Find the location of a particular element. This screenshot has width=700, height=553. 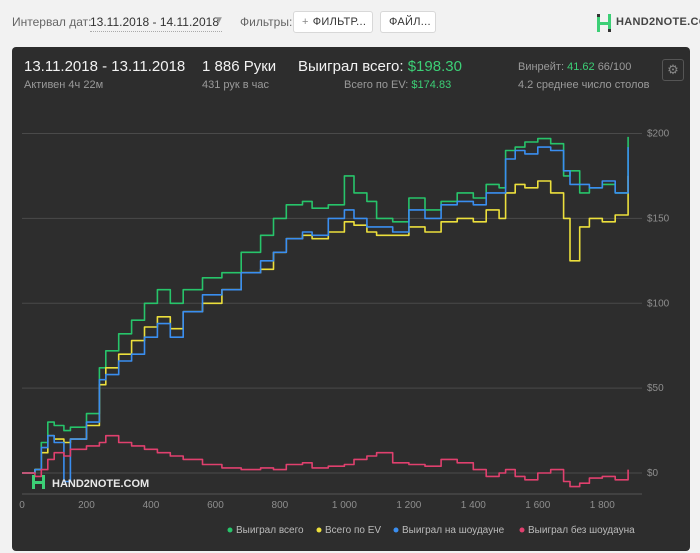

h2n-logo-icon is located at coordinates (604, 23).